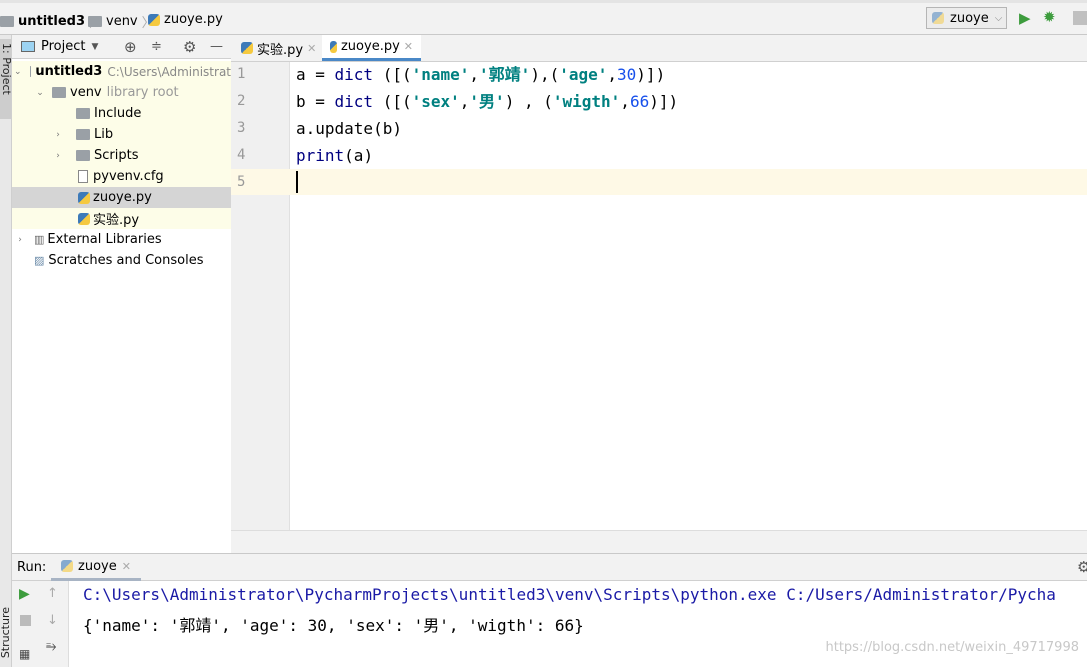 The width and height of the screenshot is (1087, 667). I want to click on tree-item-pyvenv-cfg: pyvenv.cfg, so click(121, 176).